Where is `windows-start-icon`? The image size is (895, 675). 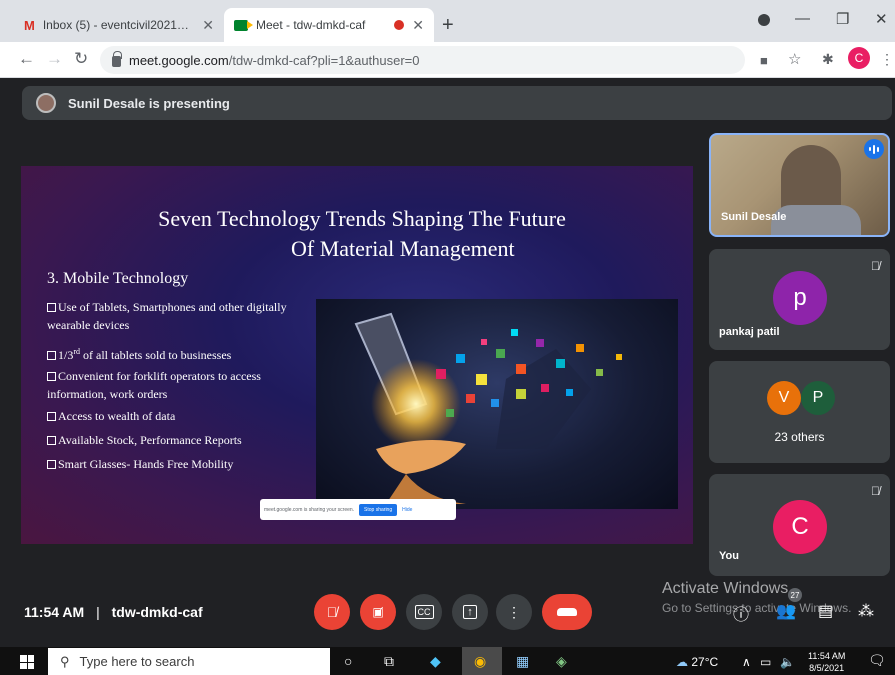
windows-start-icon is located at coordinates (27, 662).